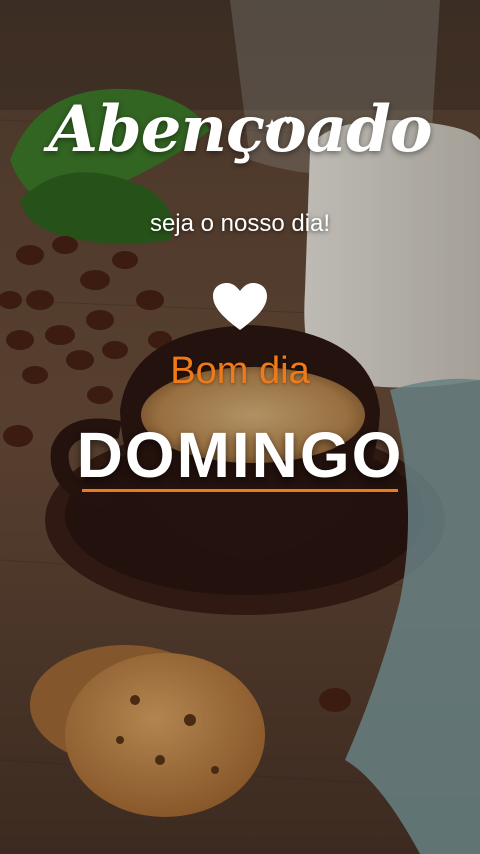 Image resolution: width=480 pixels, height=854 pixels. Describe the element at coordinates (240, 223) in the screenshot. I see `subtitle: seja o nosso dia!` at that location.